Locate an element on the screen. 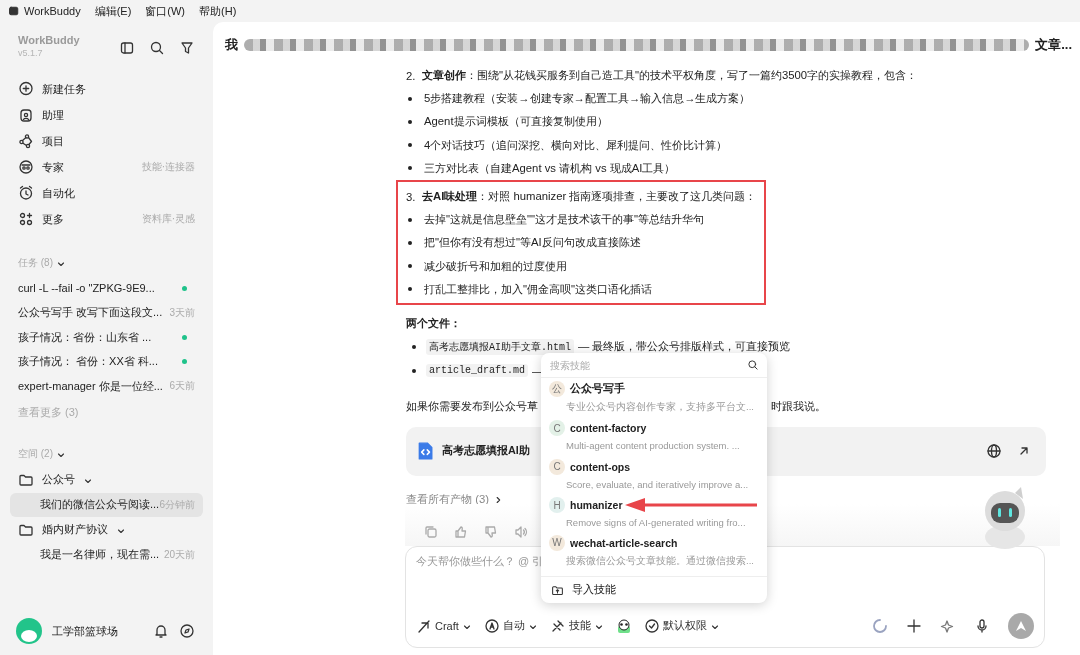 The width and height of the screenshot is (1080, 655). files-heading: 两个文件： is located at coordinates (434, 324).